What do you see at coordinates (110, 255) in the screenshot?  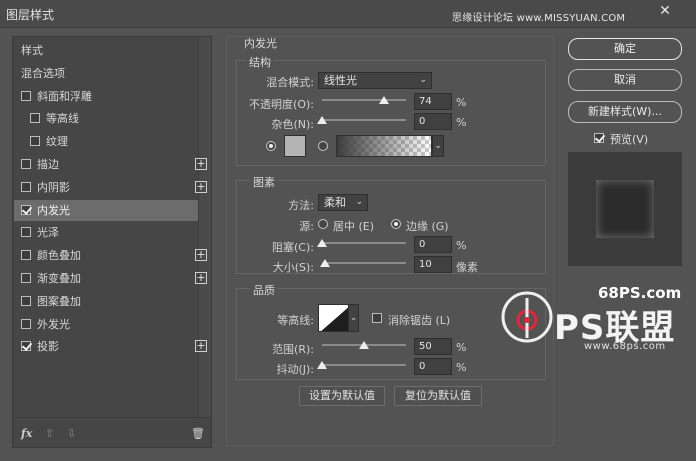 I see `style-item: 颜色叠加 +` at bounding box center [110, 255].